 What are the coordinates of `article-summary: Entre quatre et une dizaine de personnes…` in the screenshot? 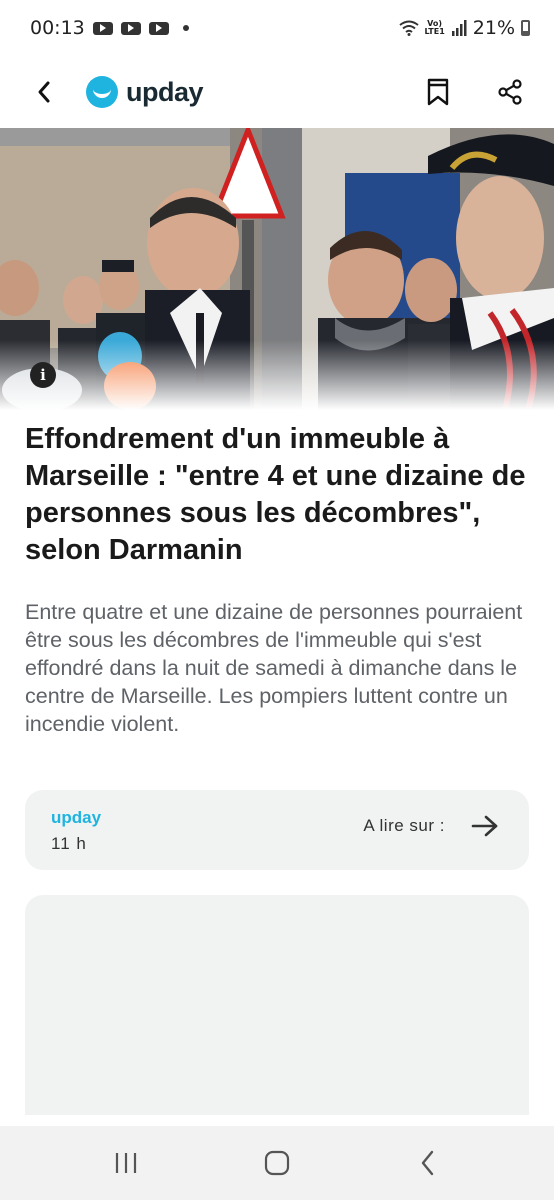 It's located at (274, 668).